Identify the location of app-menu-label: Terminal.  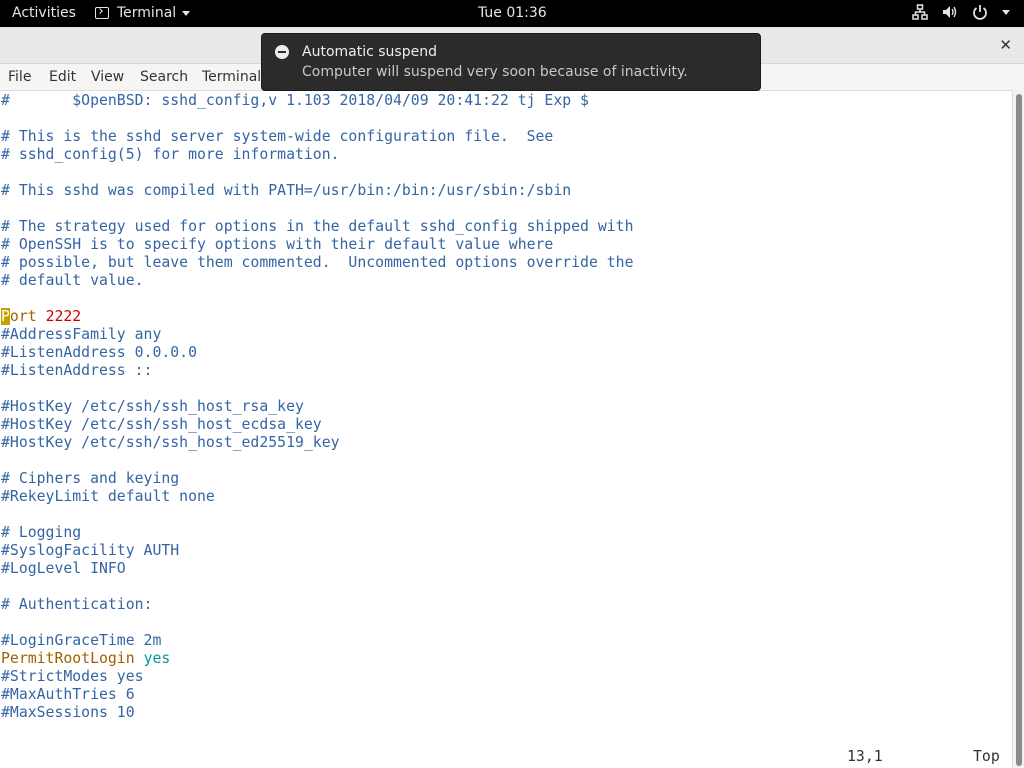
(147, 13).